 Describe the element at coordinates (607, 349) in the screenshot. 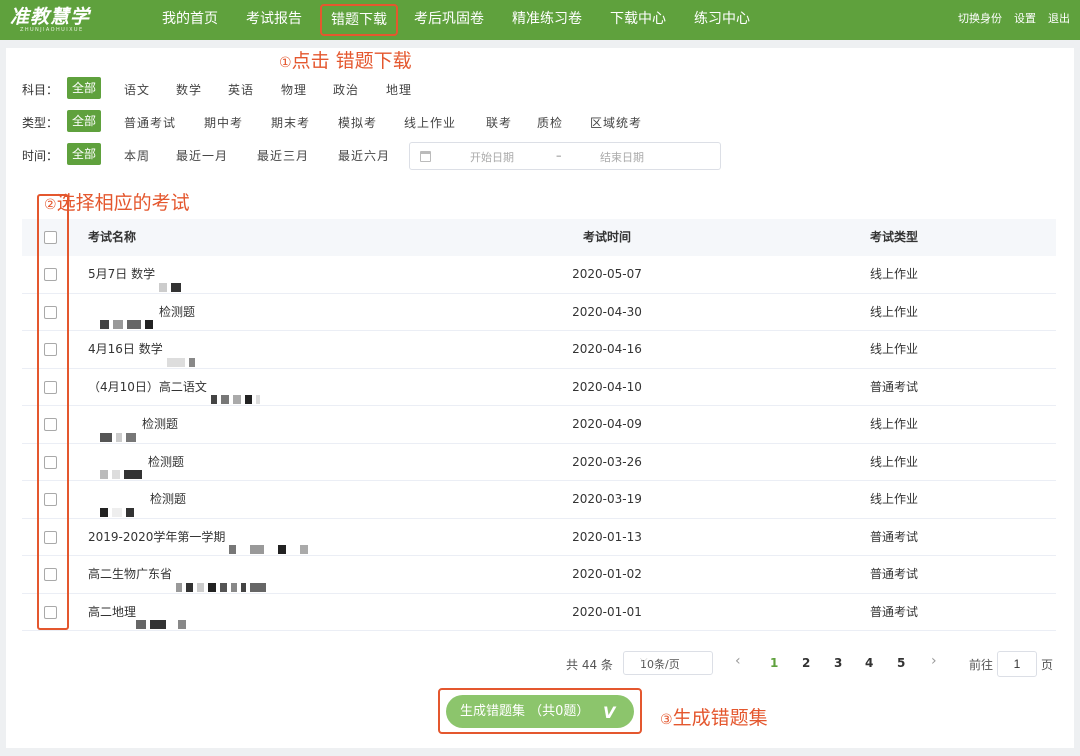

I see `exam-date-cell: 2020-04-16` at that location.